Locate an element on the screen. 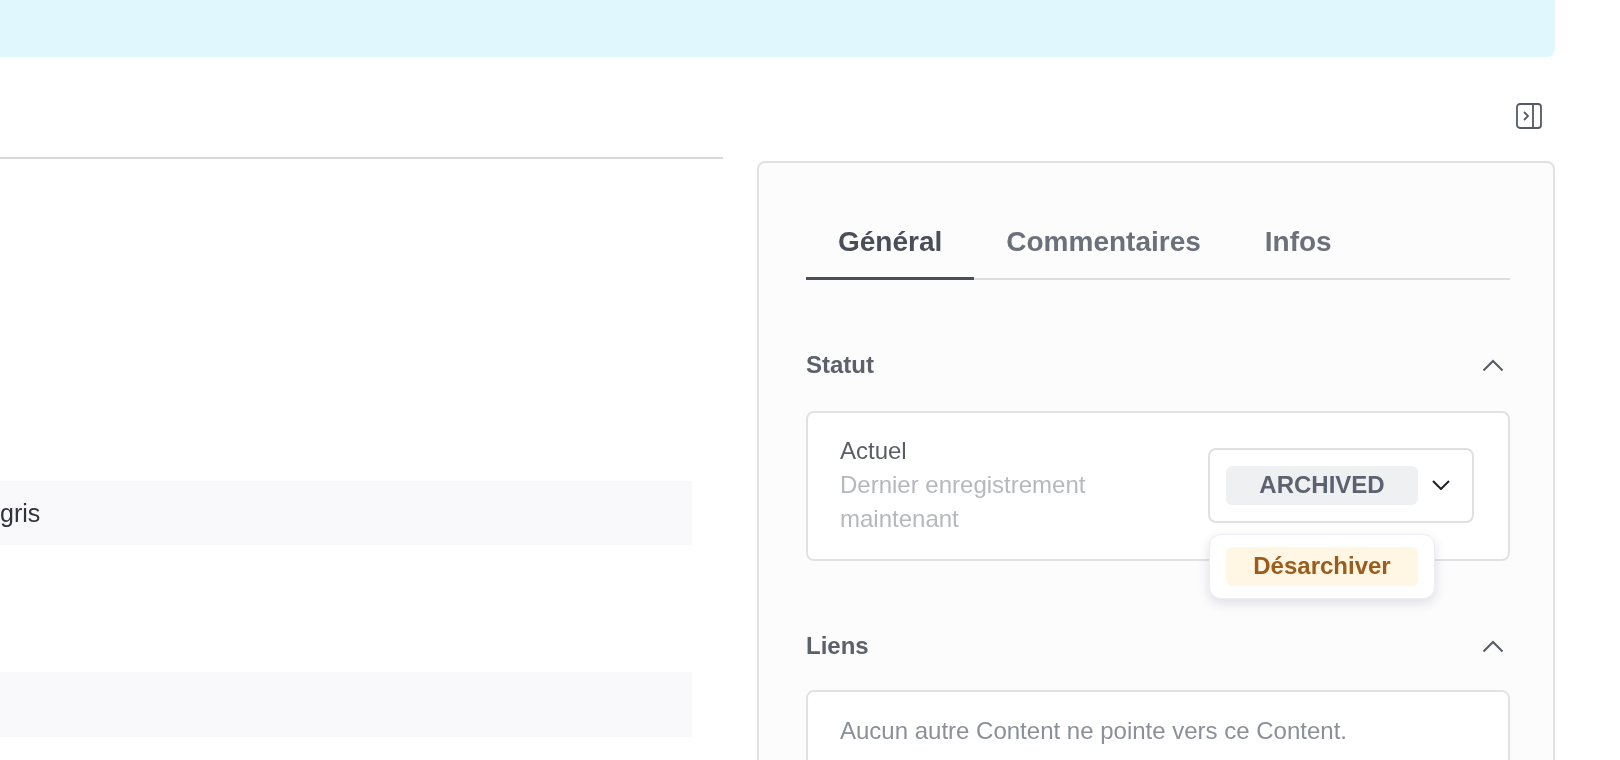 The height and width of the screenshot is (760, 1620). cell-text: gris is located at coordinates (20, 513).